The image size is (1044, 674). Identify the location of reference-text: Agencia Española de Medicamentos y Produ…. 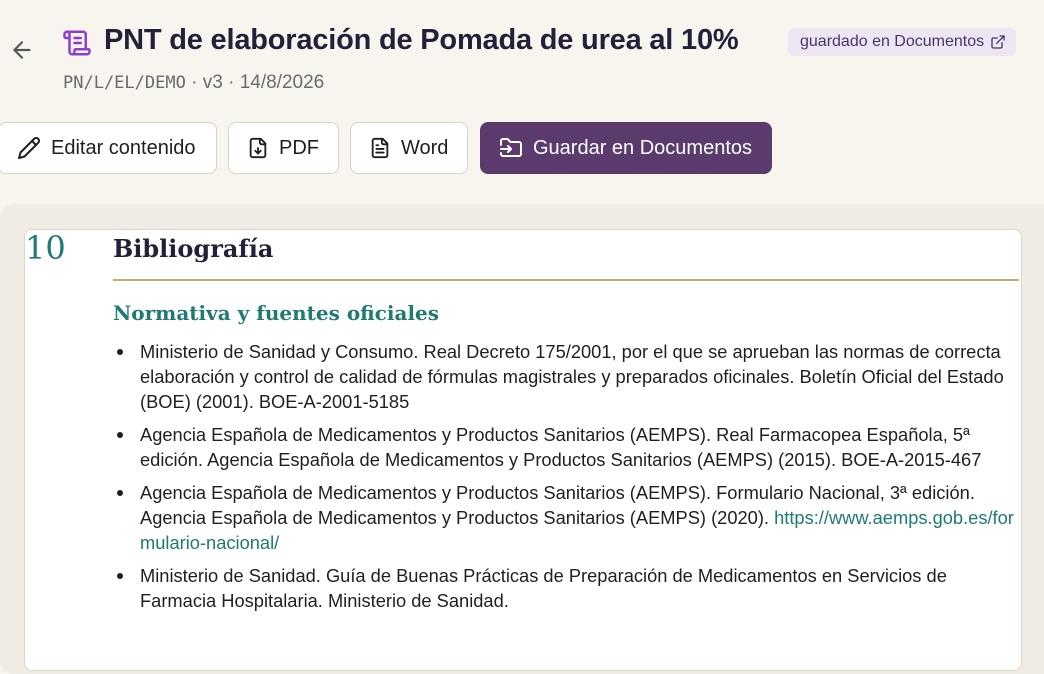
(561, 447).